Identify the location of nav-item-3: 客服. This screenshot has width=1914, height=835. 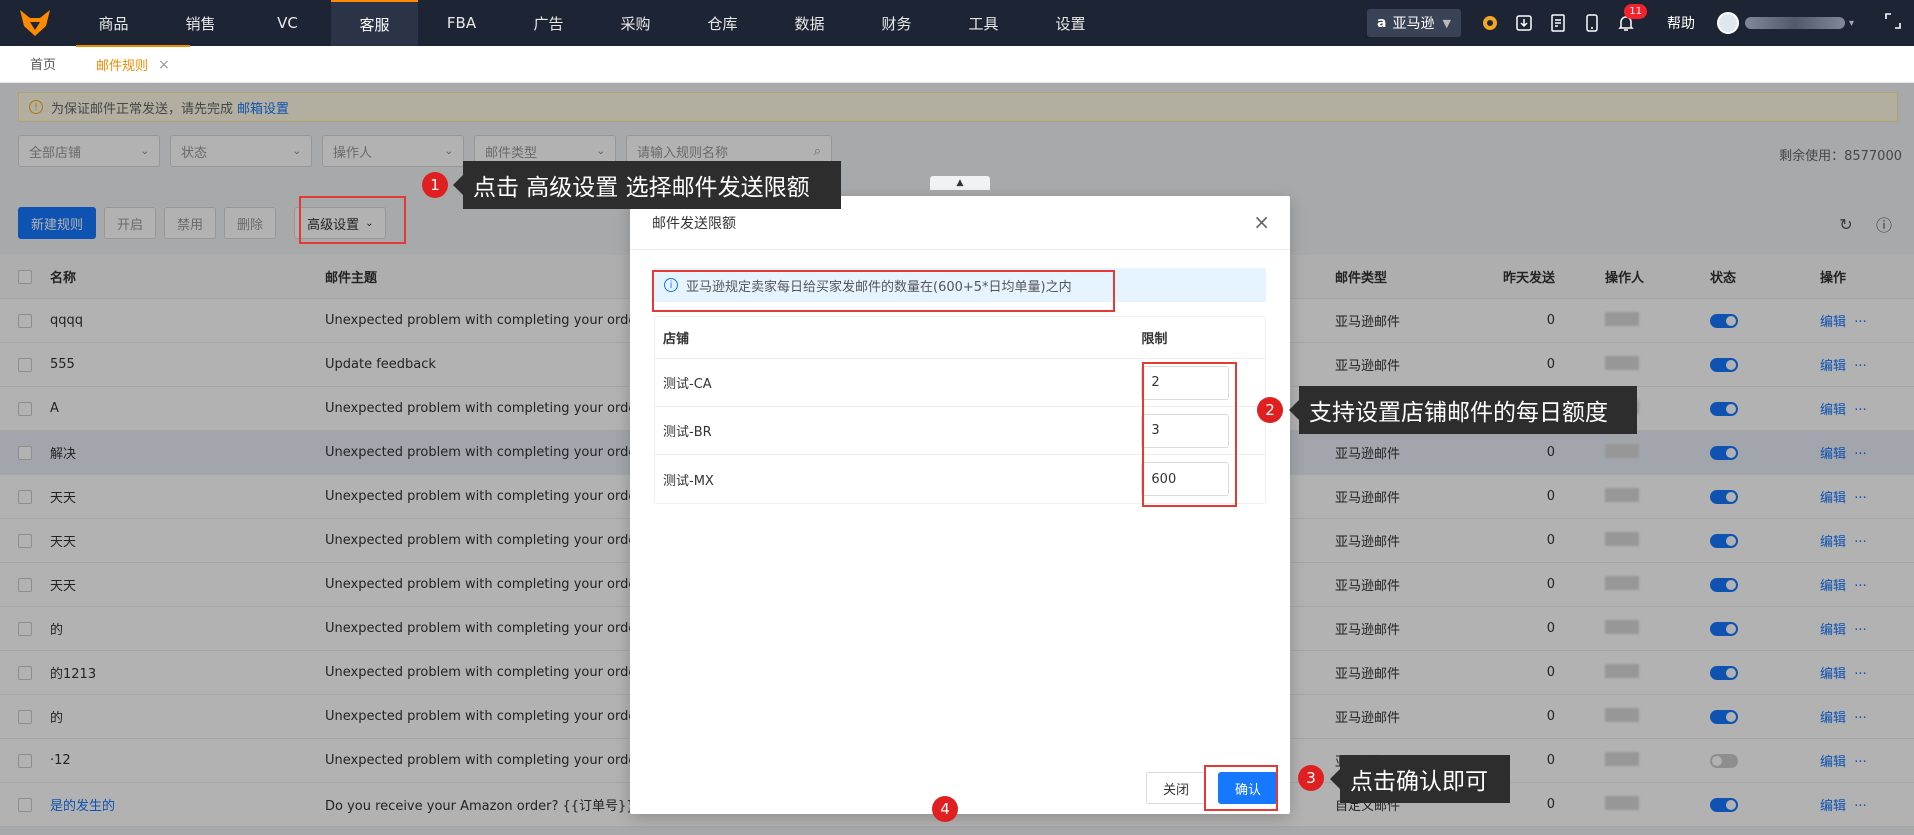
(374, 23).